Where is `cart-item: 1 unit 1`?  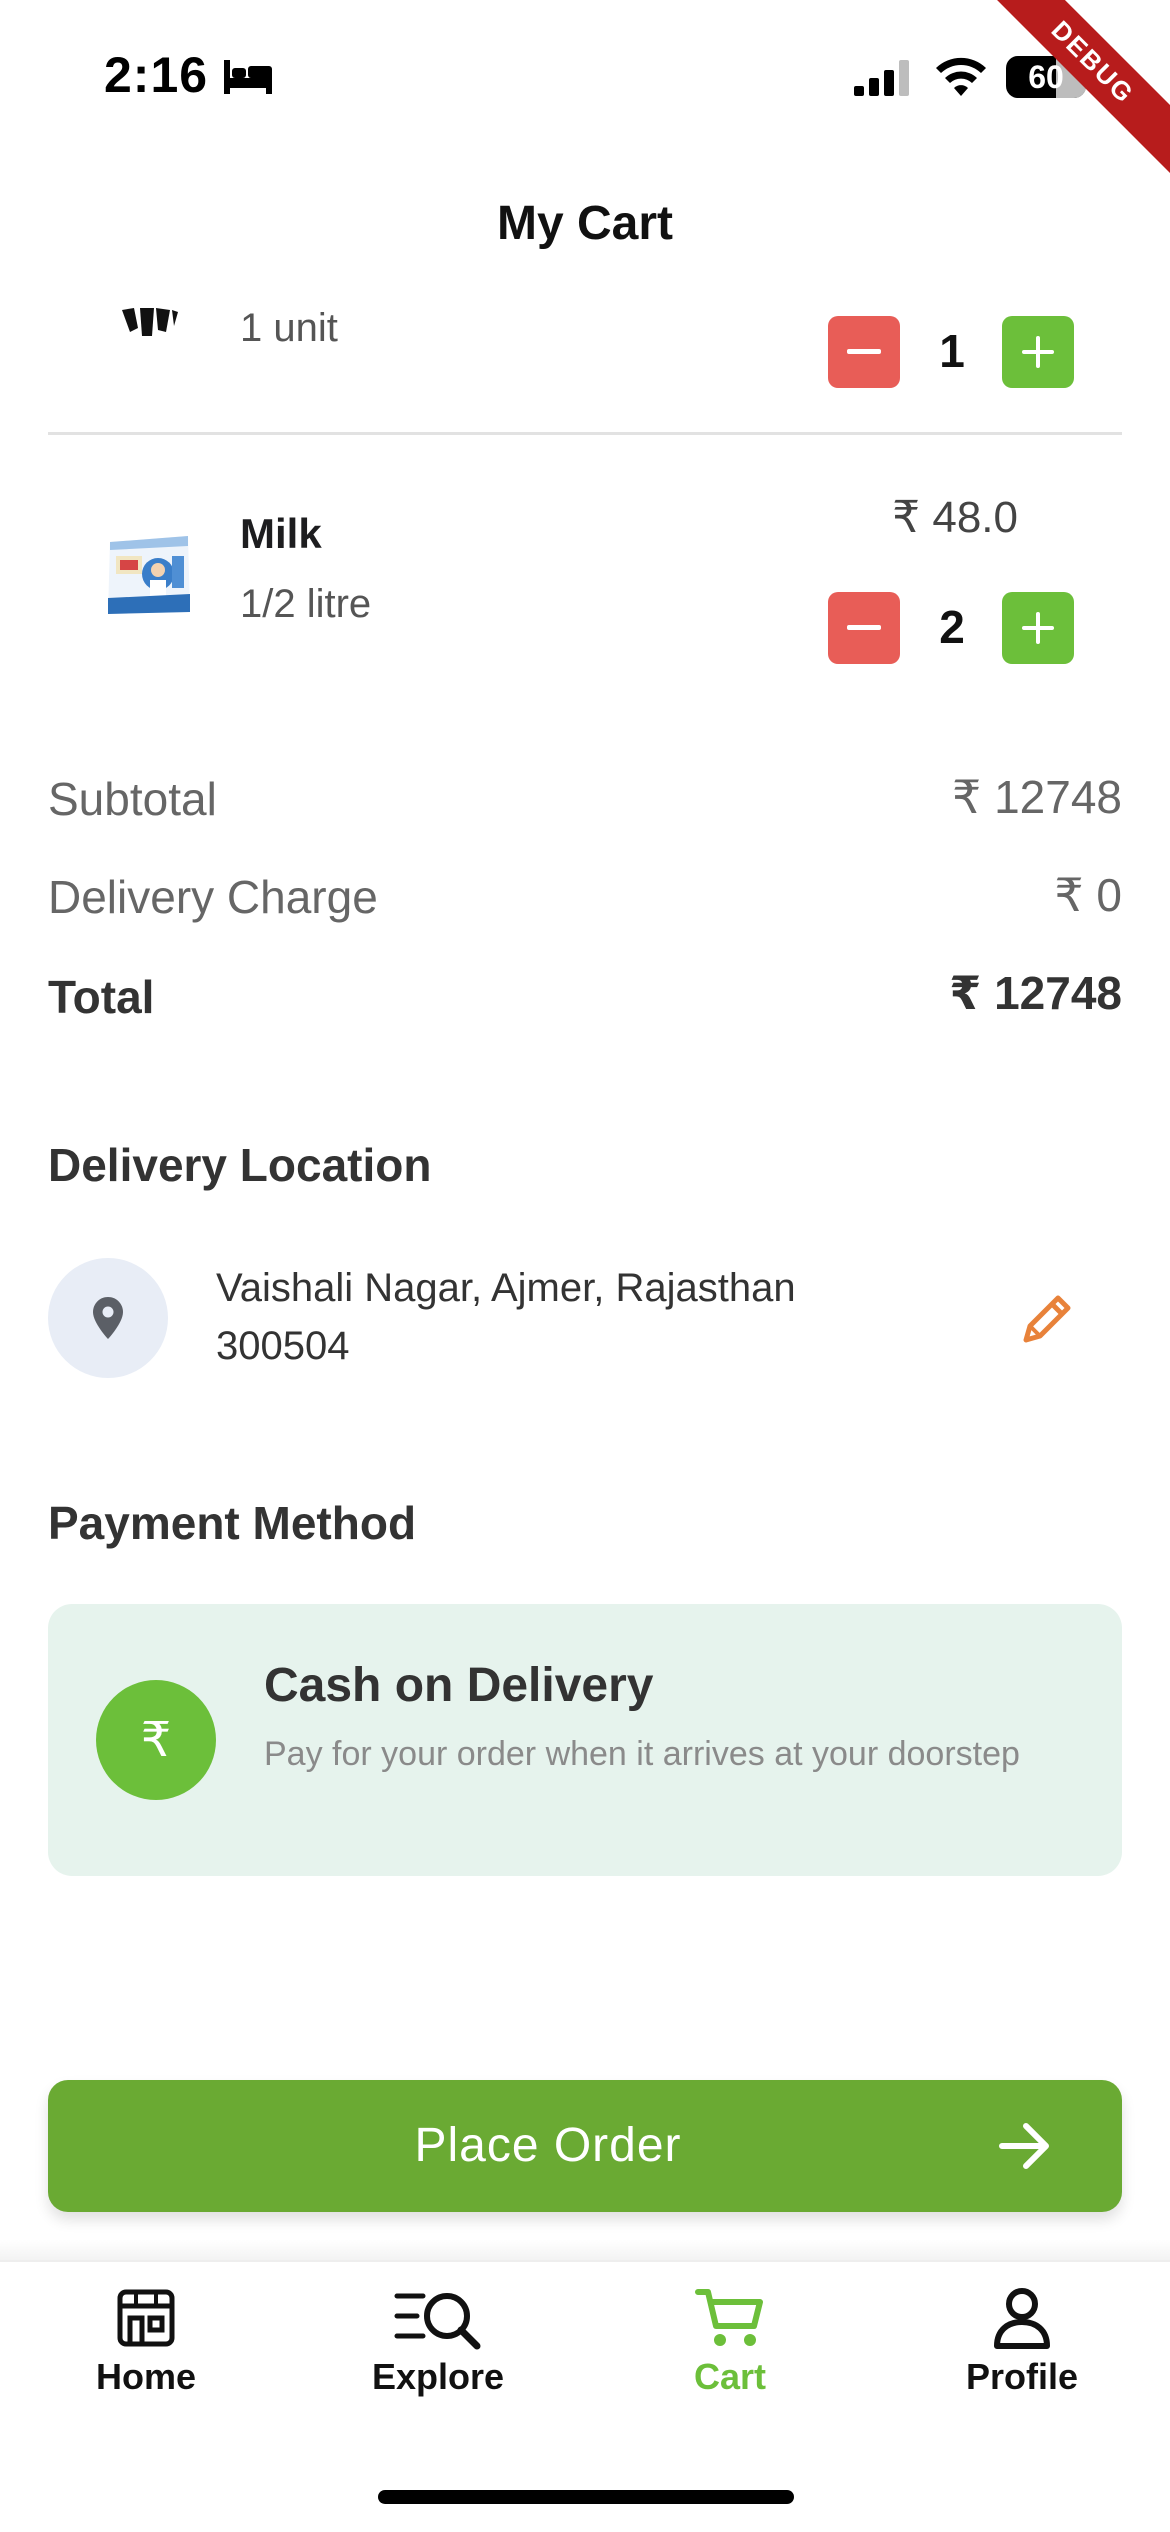
cart-item: 1 unit 1 is located at coordinates (585, 360).